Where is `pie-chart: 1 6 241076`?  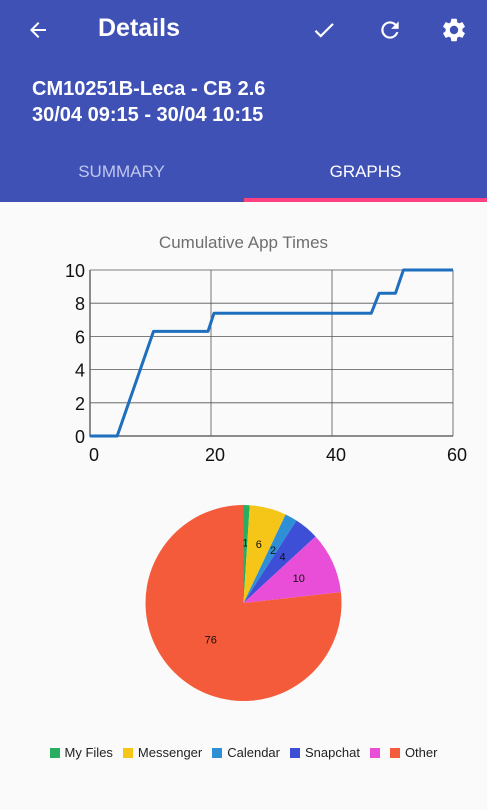
pie-chart: 1 6 241076 is located at coordinates (243, 603).